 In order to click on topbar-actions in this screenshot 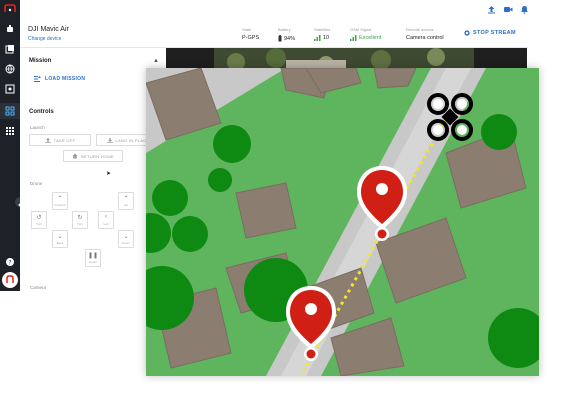, I will do `click(508, 10)`.